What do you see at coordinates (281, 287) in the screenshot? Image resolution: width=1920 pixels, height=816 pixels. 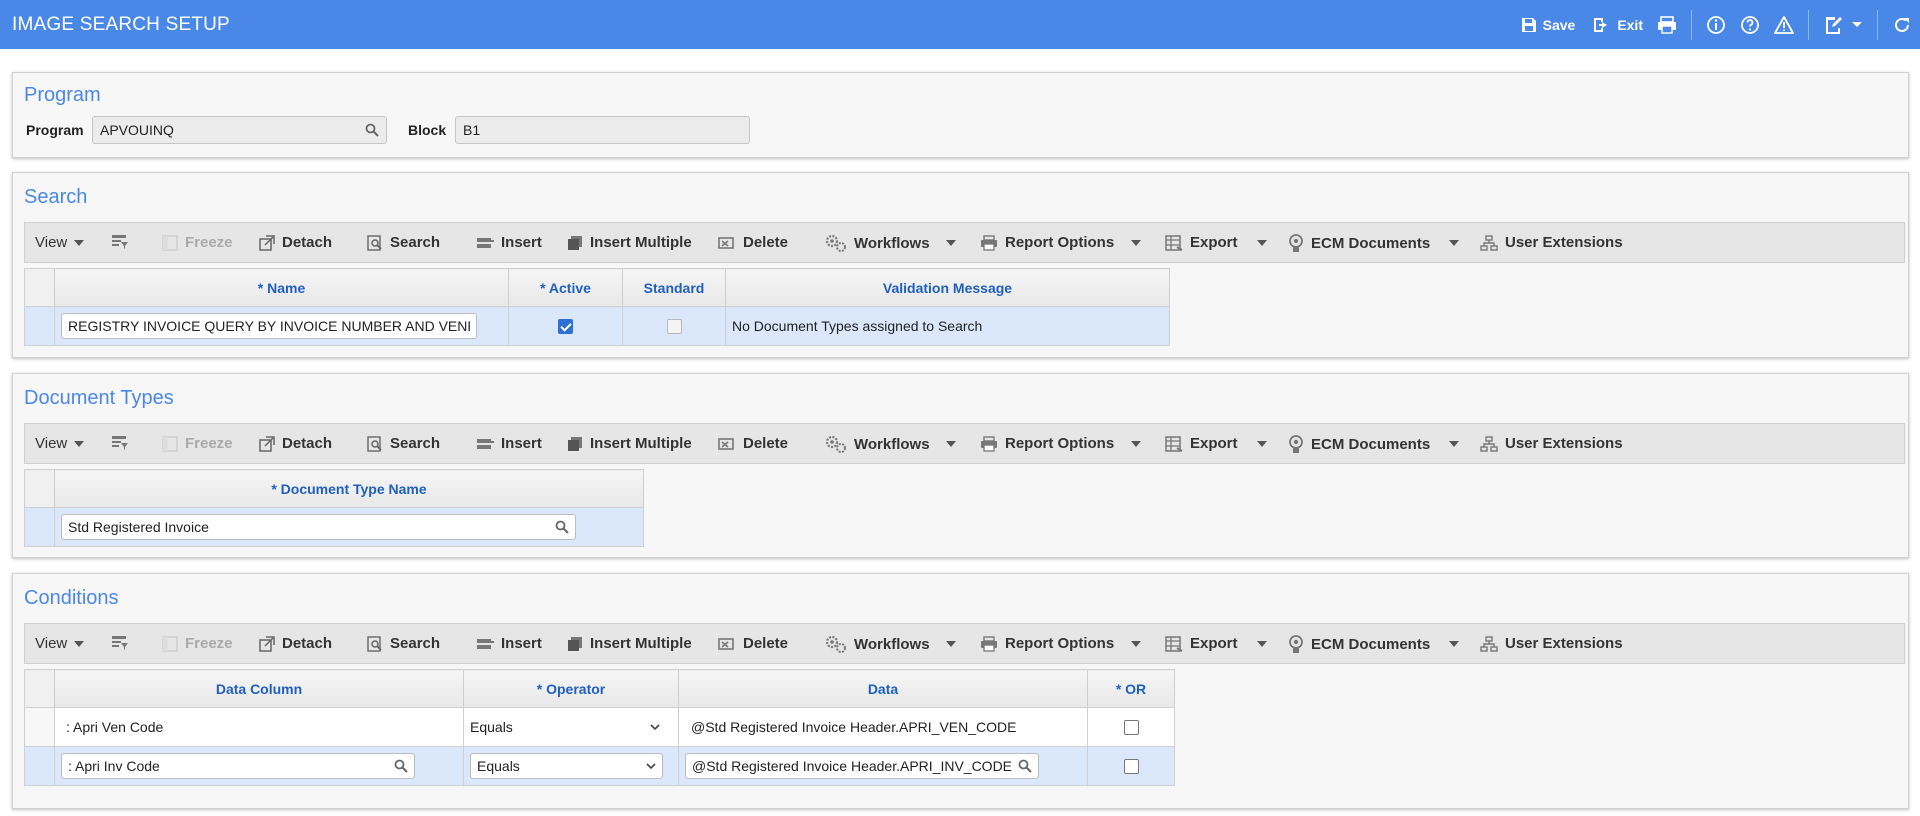 I see `column-header-name: * Name` at bounding box center [281, 287].